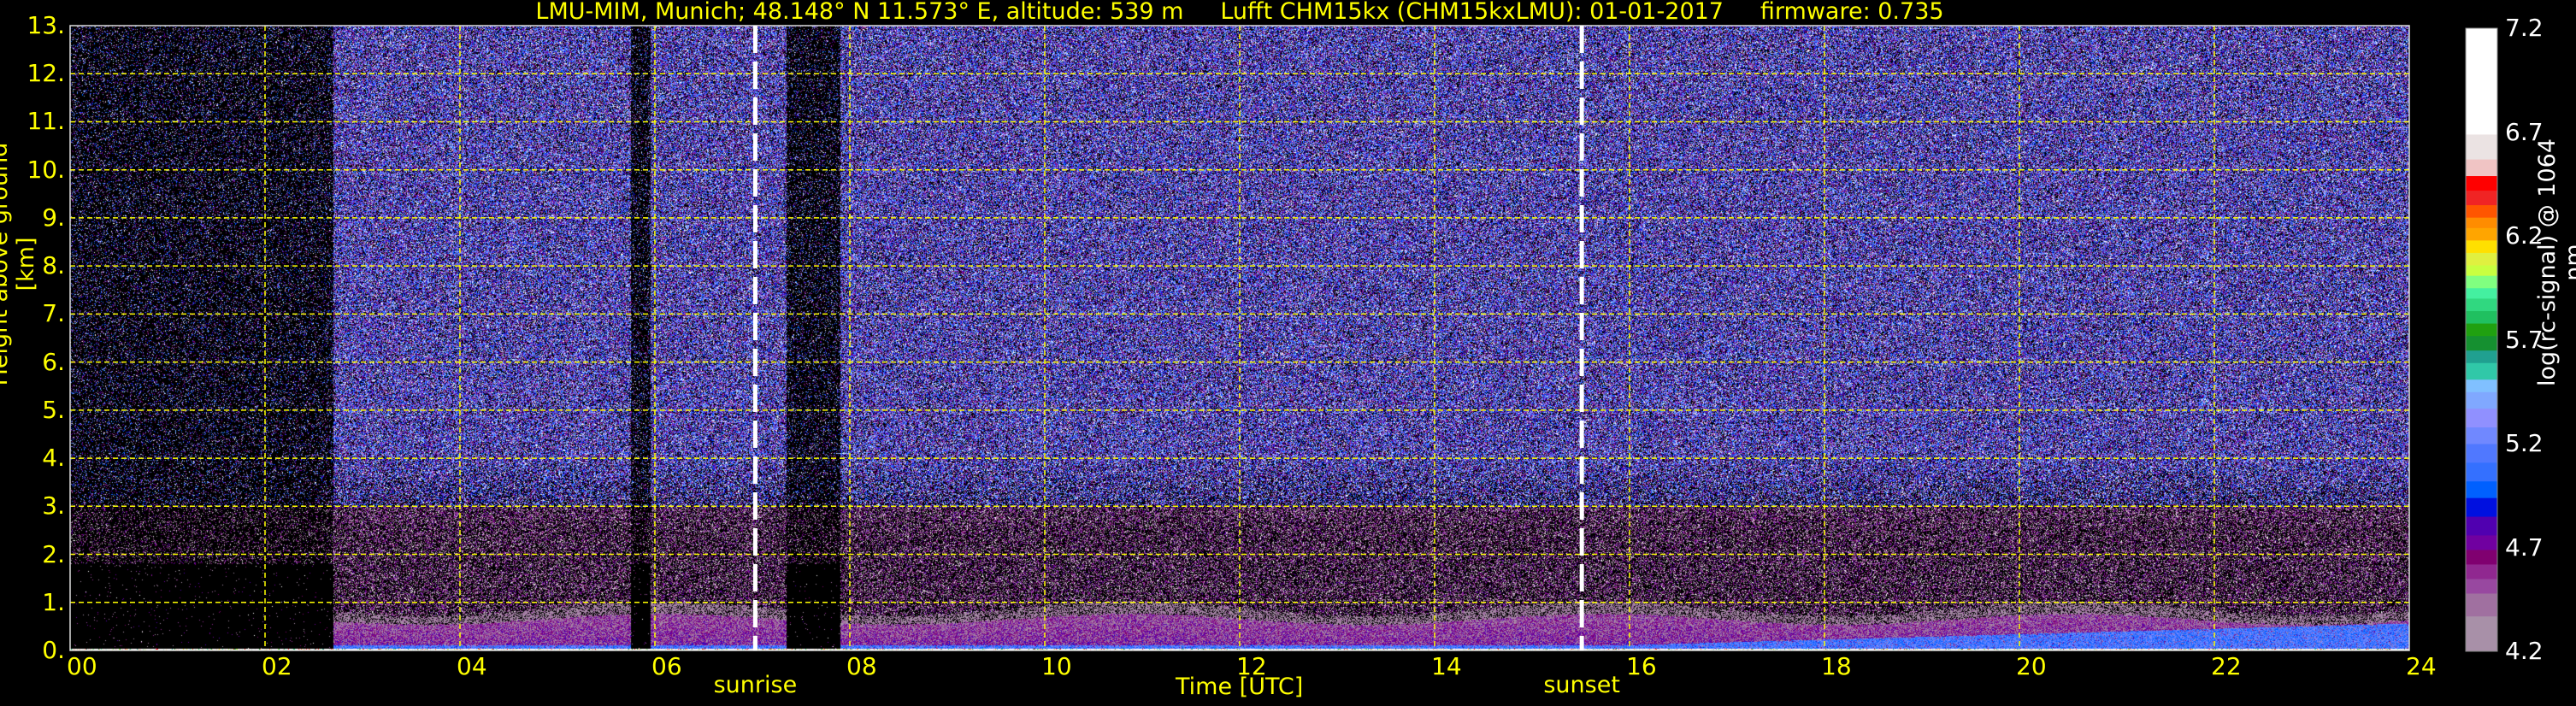  I want to click on y-tick-label: 13., so click(46, 25).